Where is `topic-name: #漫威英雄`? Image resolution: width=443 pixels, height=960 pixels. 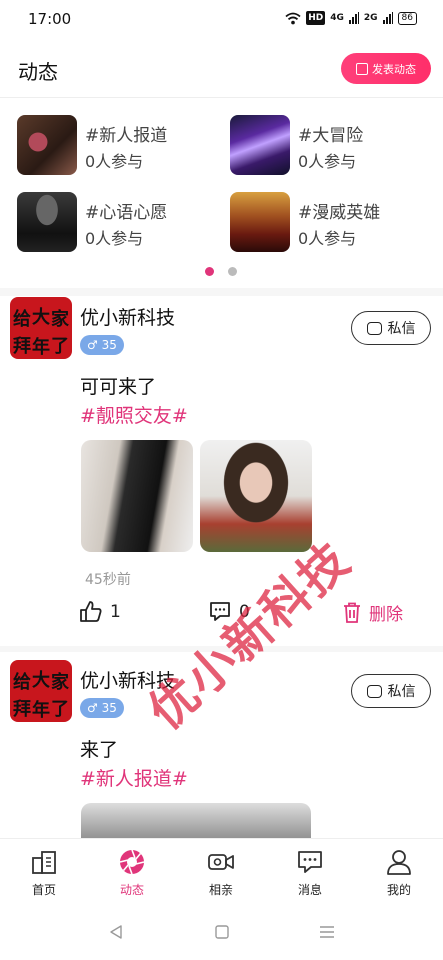
topic-name: #漫威英雄 is located at coordinates (339, 213).